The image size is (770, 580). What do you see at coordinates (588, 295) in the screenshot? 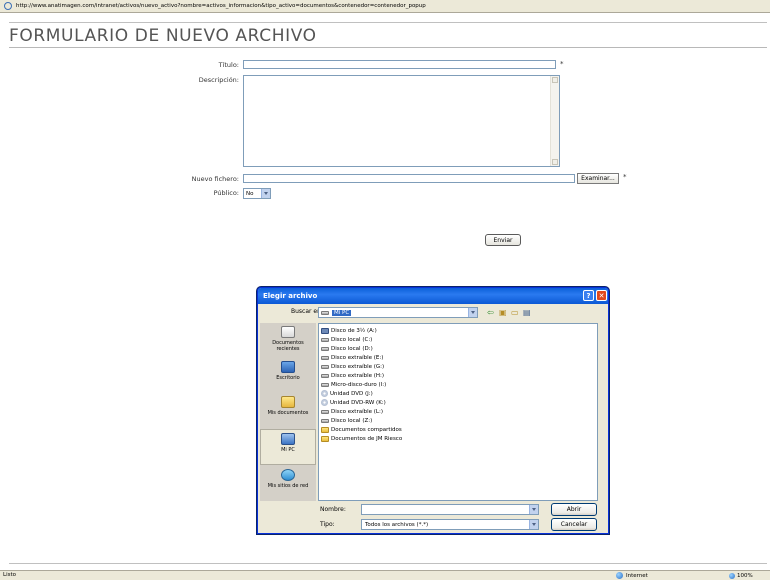
I see `help-button: ?` at bounding box center [588, 295].